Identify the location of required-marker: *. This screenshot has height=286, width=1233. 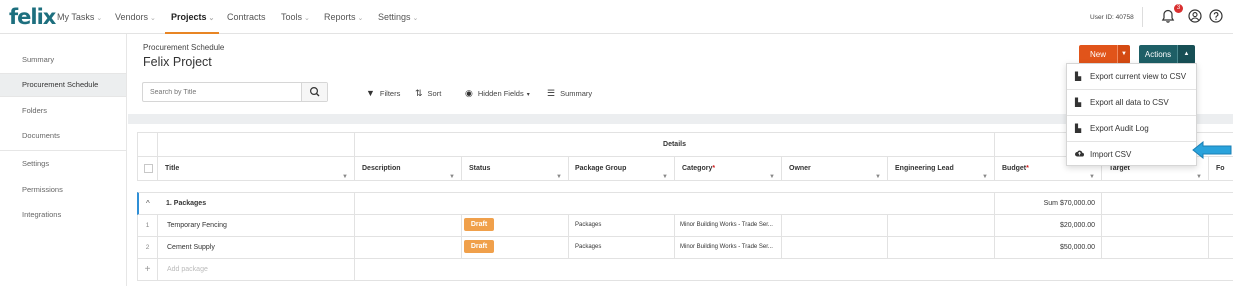
(714, 168).